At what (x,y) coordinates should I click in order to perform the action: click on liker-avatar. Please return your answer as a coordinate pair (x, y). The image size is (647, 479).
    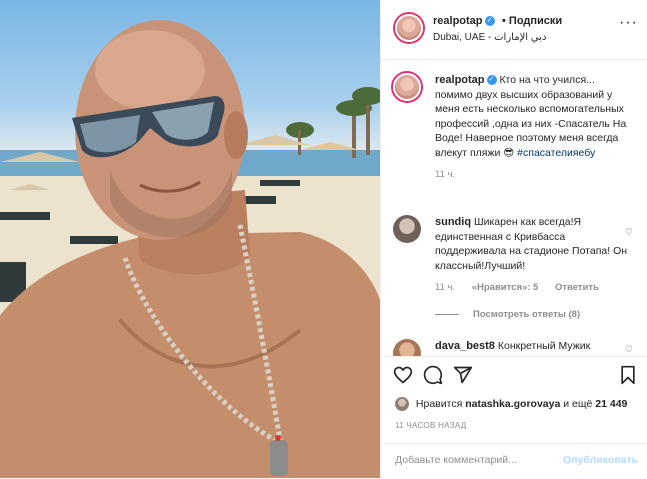
    Looking at the image, I should click on (402, 404).